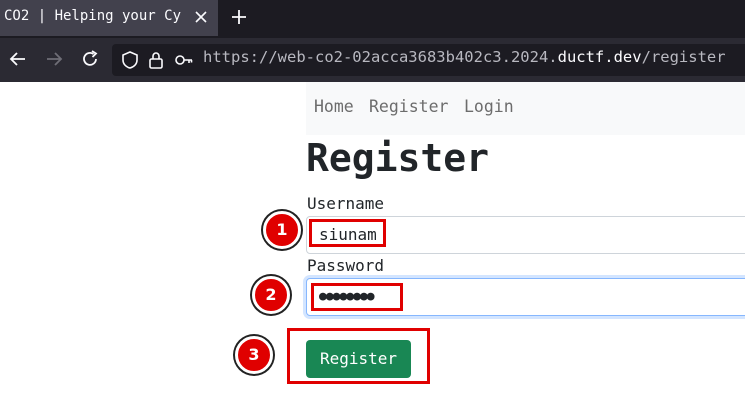 The height and width of the screenshot is (395, 745). What do you see at coordinates (271, 295) in the screenshot?
I see `step-badge-2: 2` at bounding box center [271, 295].